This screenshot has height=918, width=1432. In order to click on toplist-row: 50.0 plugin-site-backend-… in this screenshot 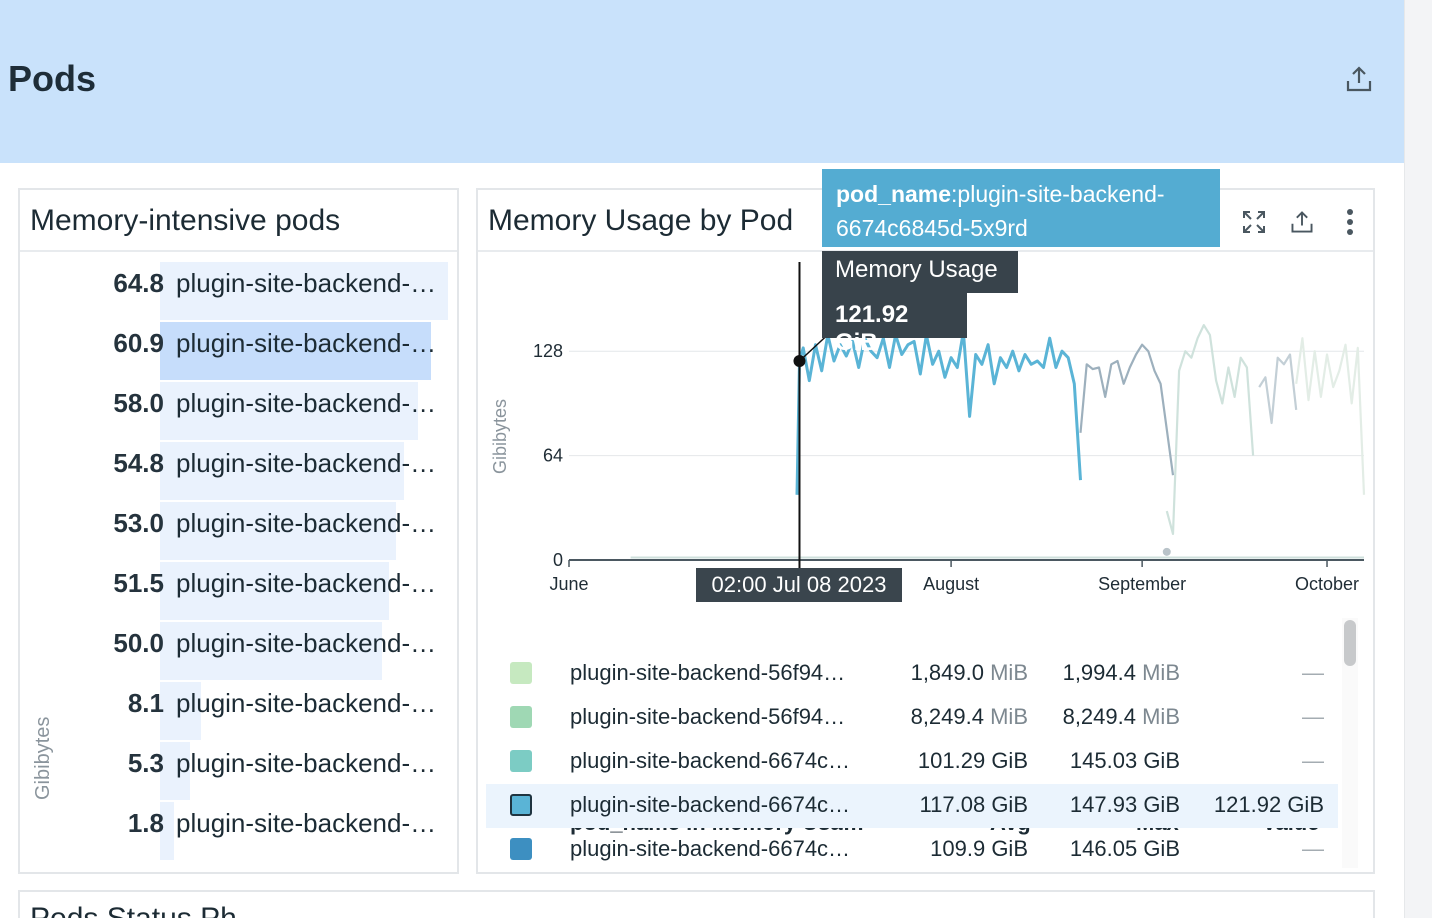, I will do `click(238, 648)`.